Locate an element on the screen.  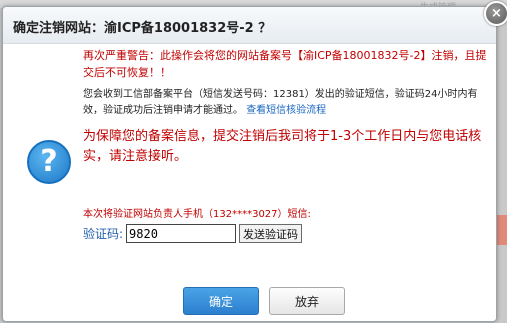
cancel-button: 放弃 is located at coordinates (307, 301).